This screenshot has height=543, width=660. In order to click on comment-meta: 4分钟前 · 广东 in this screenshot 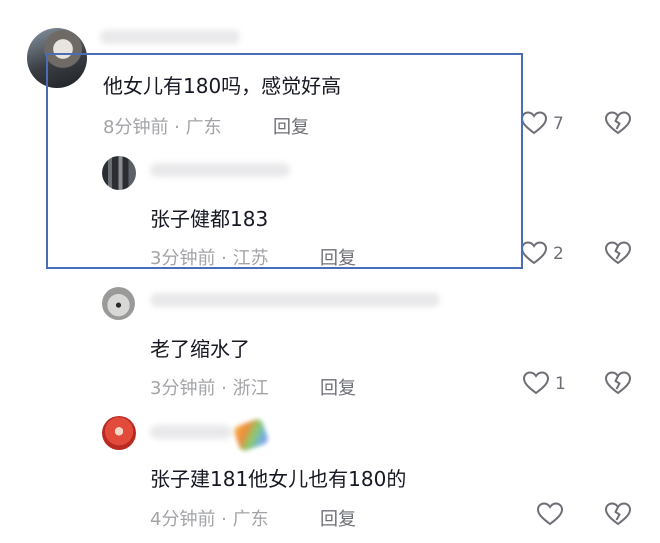, I will do `click(209, 519)`.